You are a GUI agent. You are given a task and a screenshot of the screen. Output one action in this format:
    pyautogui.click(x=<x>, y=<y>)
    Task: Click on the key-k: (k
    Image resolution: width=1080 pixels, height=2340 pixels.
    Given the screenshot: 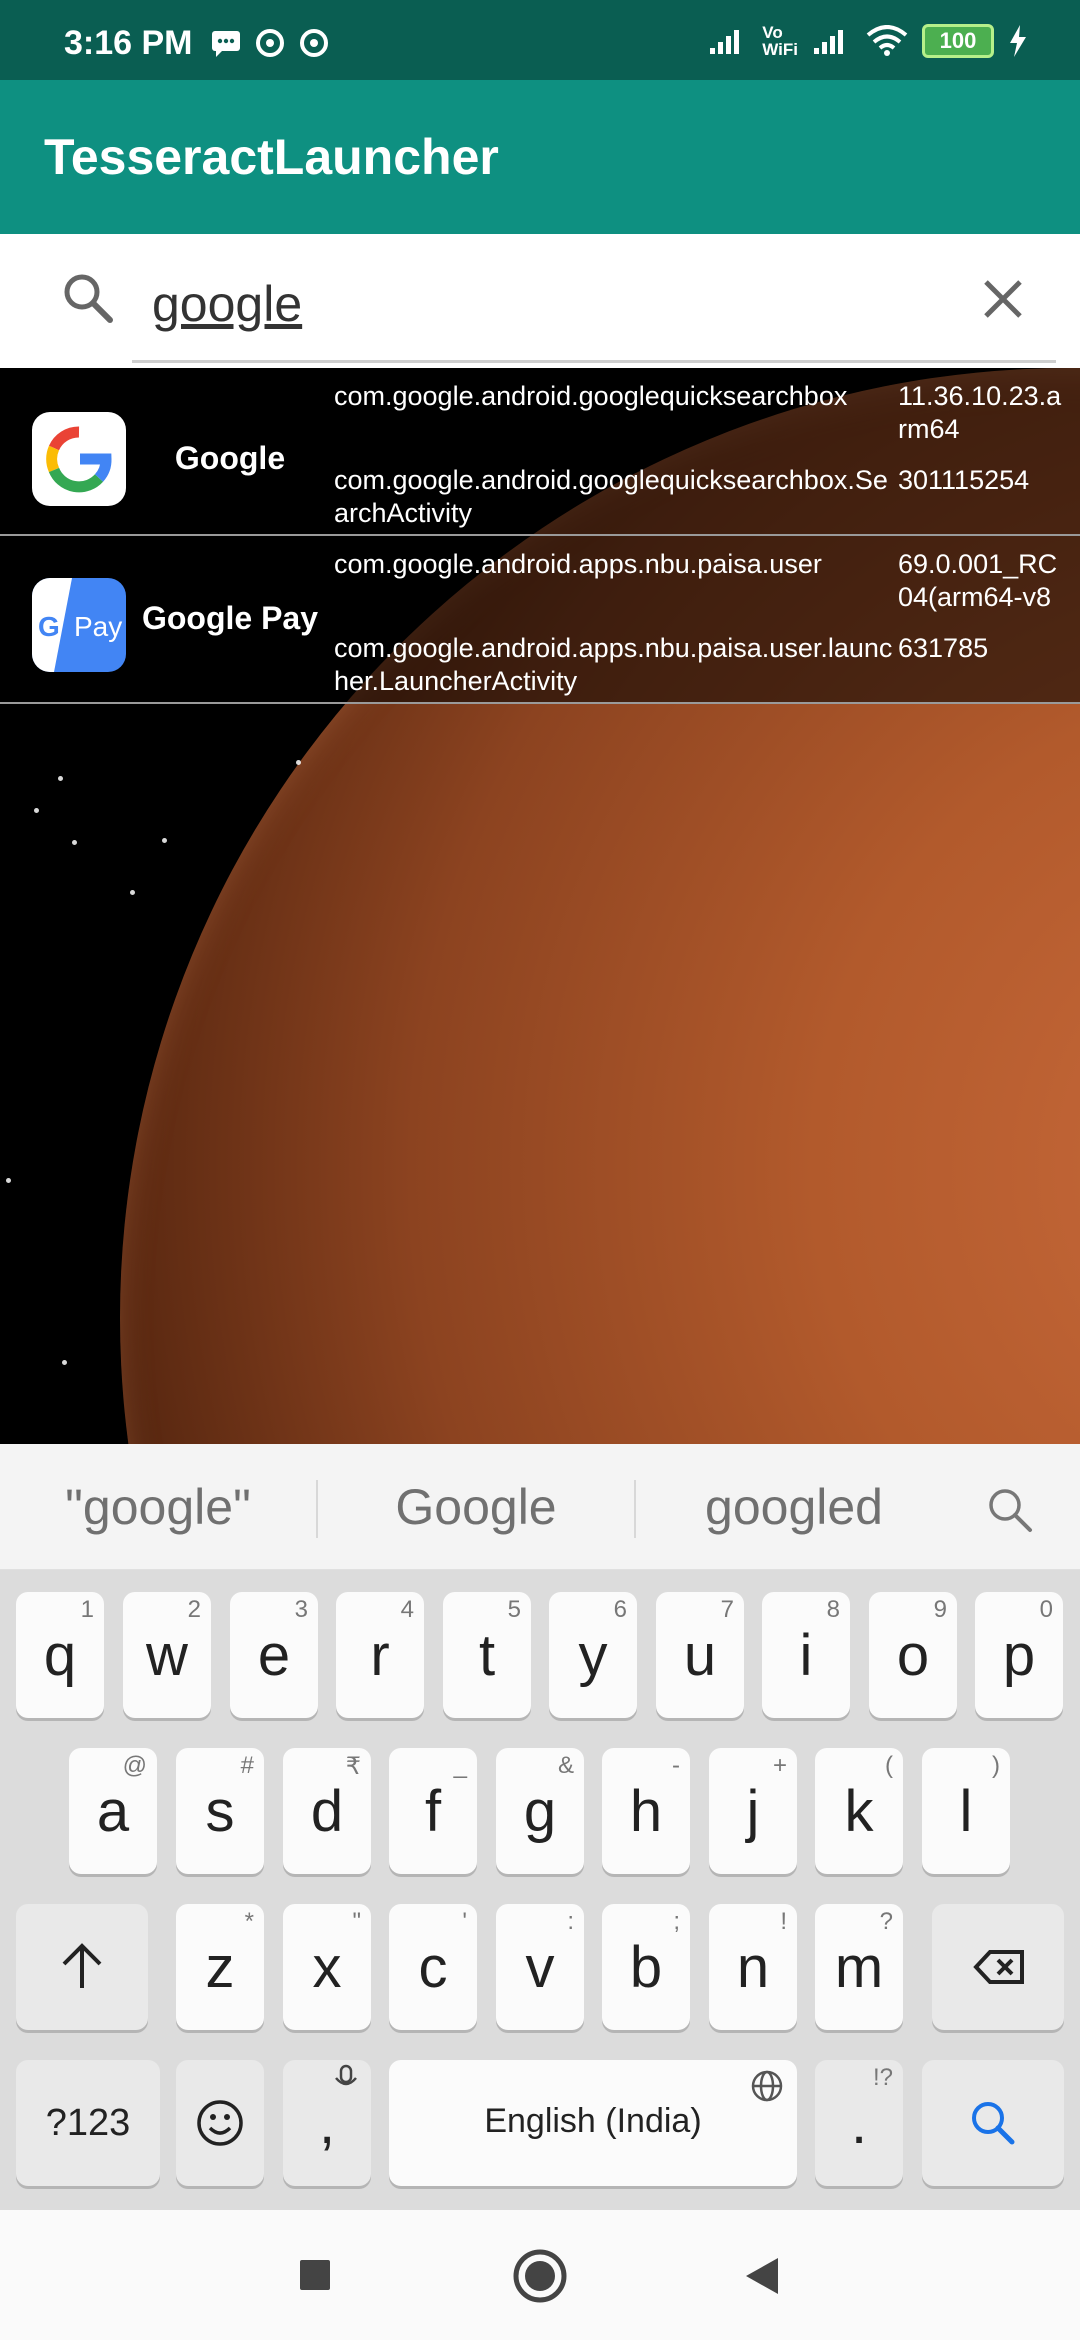 What is the action you would take?
    pyautogui.click(x=859, y=1811)
    